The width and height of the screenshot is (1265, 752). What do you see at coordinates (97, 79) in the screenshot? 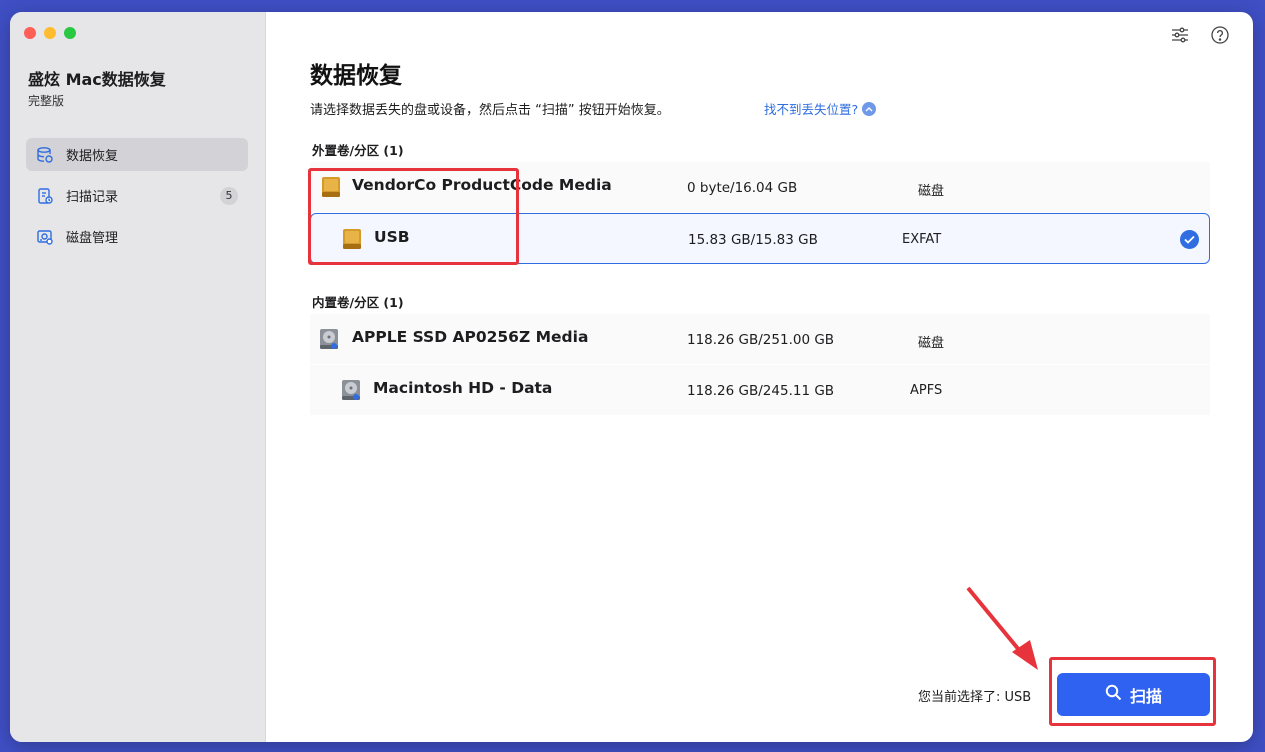
I see `app-title: 盛炫 Mac数据恢复` at bounding box center [97, 79].